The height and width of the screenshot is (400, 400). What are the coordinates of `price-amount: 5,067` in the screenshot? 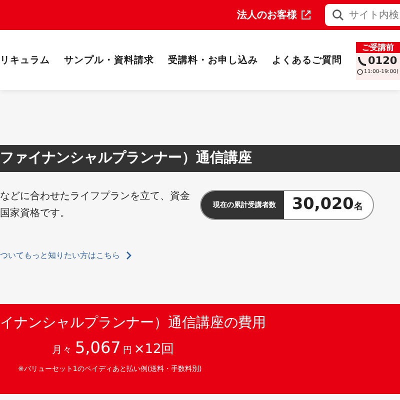 It's located at (98, 347).